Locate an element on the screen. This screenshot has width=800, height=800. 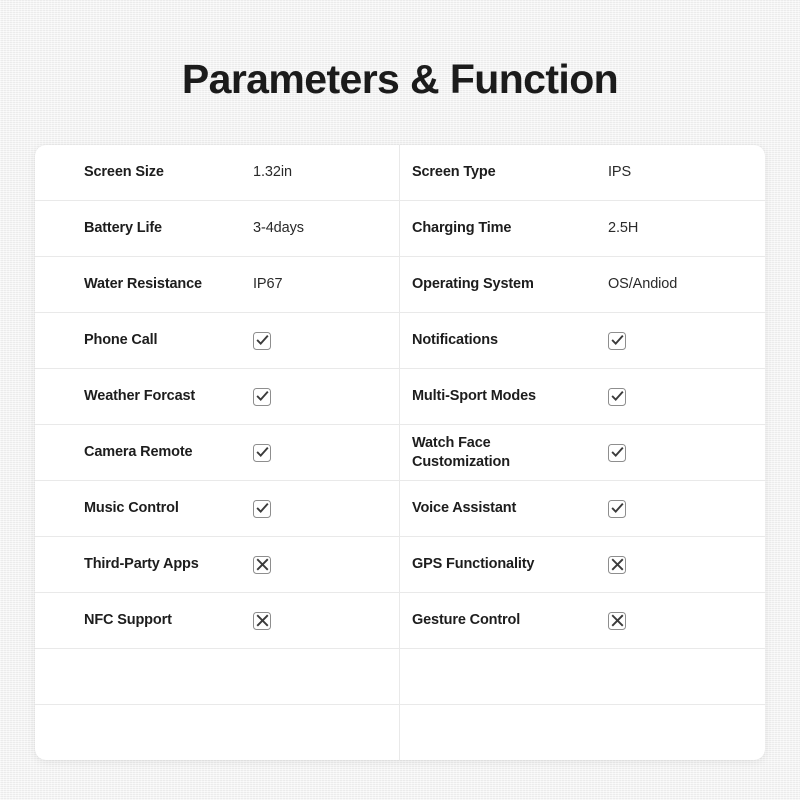
table-row: Screen Size 1.32in Screen Type IPS is located at coordinates (400, 173).